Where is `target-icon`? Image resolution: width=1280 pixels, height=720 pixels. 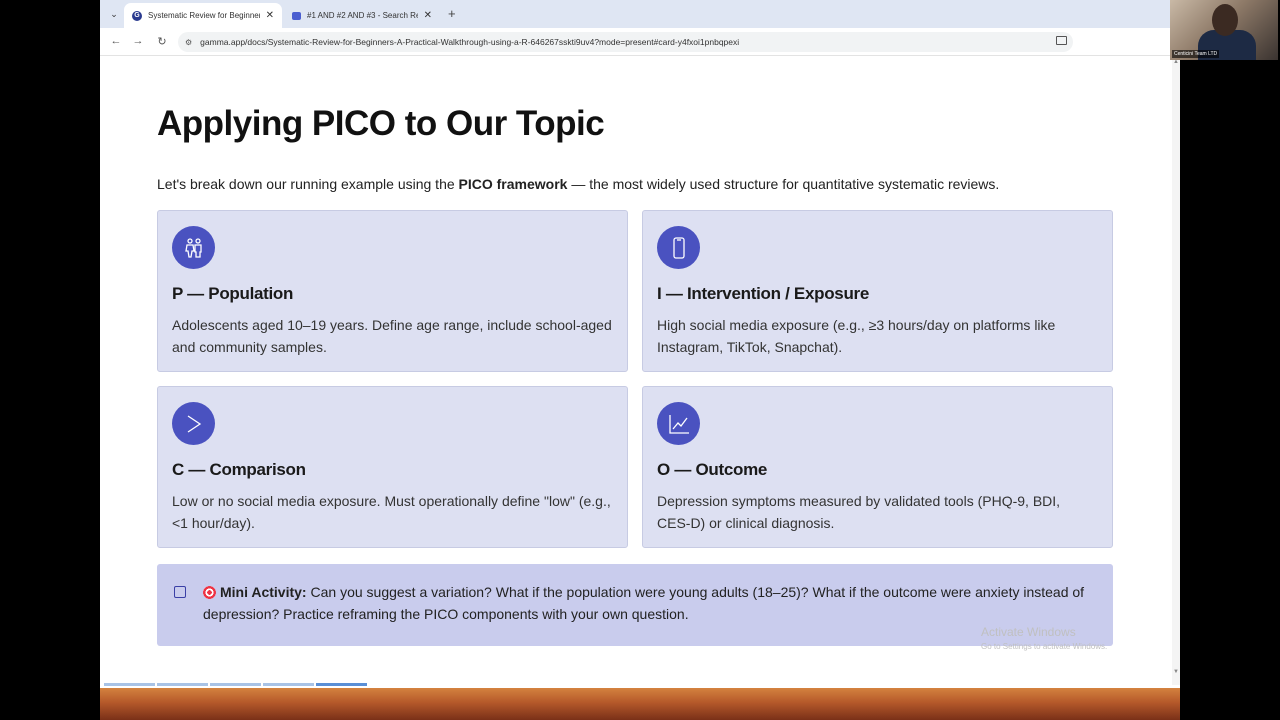
target-icon is located at coordinates (209, 592).